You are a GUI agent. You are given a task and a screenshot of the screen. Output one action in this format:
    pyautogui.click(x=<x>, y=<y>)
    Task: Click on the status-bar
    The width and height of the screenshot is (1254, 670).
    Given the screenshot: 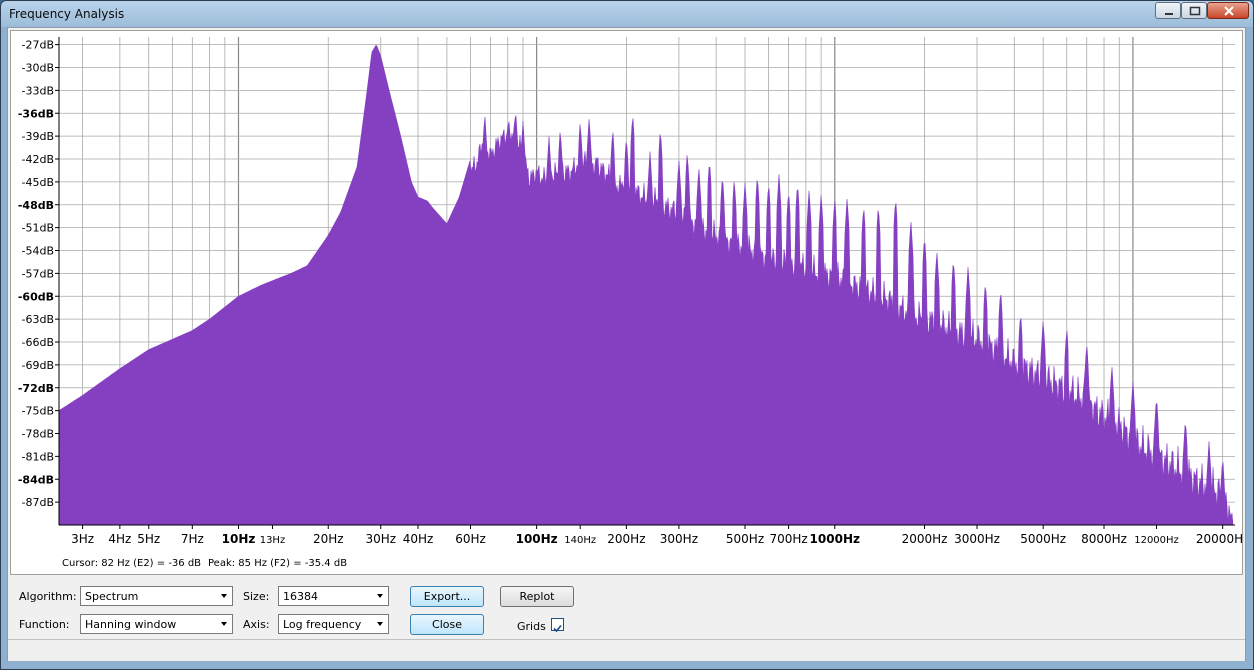 What is the action you would take?
    pyautogui.click(x=626, y=650)
    